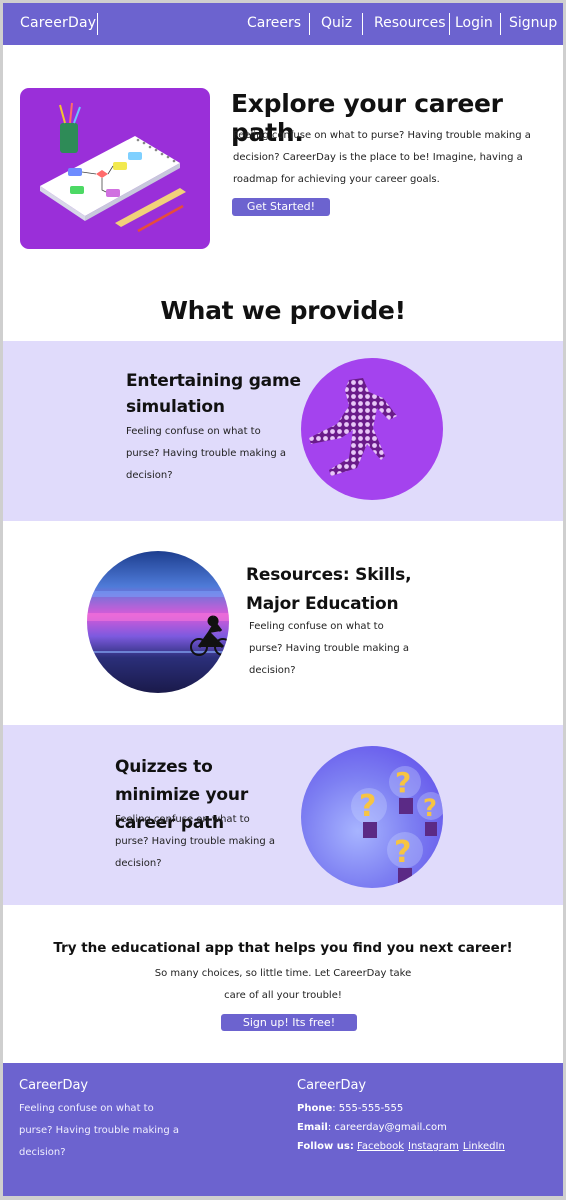 The image size is (566, 1200). Describe the element at coordinates (387, 1127) in the screenshot. I see `email-value: : careerday@gmail.com` at that location.